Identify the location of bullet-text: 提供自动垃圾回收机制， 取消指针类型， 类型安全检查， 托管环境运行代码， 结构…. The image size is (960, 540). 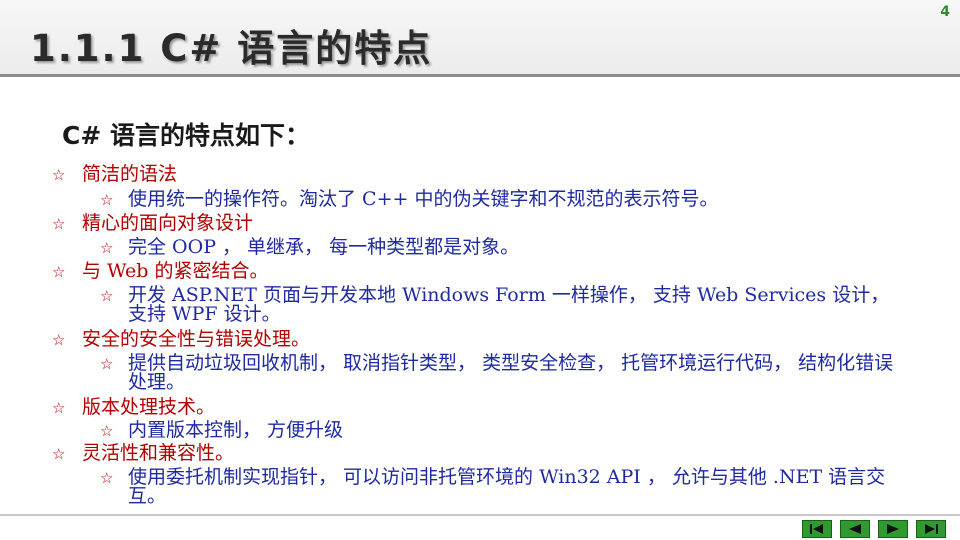
(511, 372).